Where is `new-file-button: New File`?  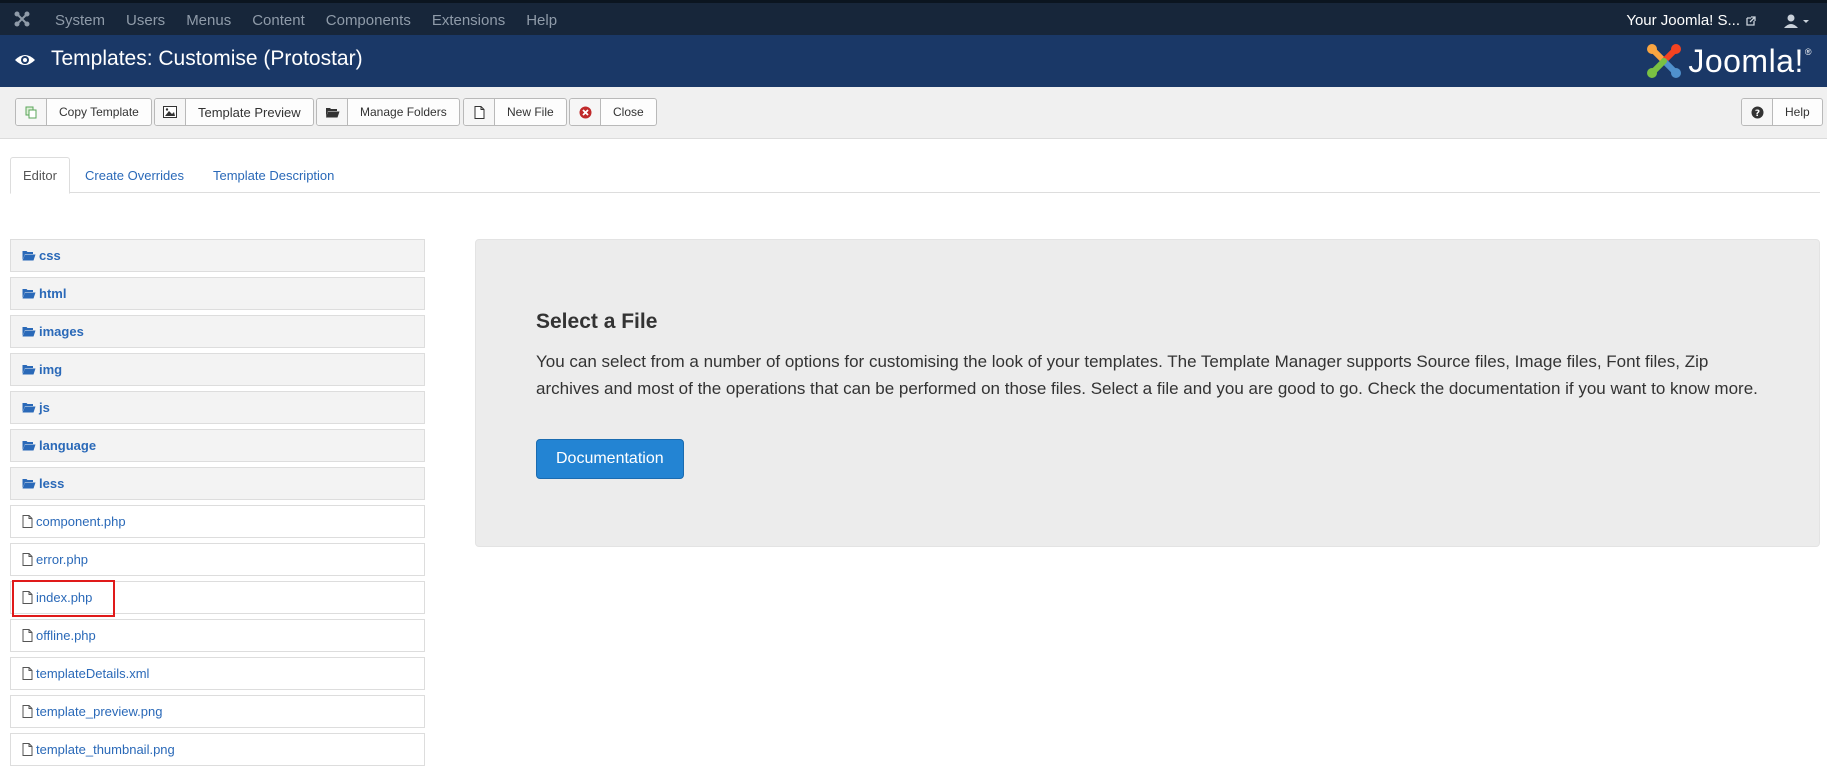 new-file-button: New File is located at coordinates (515, 112).